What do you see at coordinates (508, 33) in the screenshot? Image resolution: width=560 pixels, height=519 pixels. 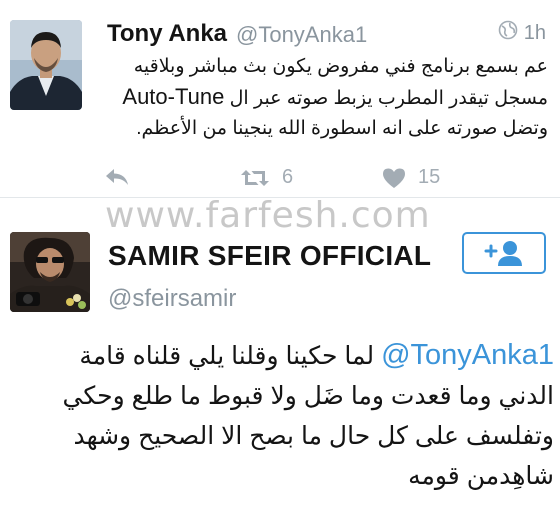 I see `globe-icon` at bounding box center [508, 33].